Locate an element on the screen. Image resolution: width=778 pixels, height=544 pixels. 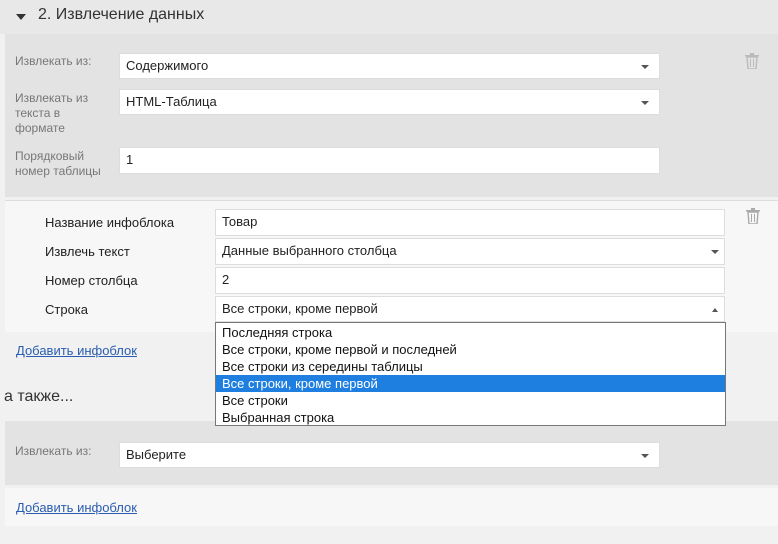
row-value: Все строки, кроме первой is located at coordinates (300, 308).